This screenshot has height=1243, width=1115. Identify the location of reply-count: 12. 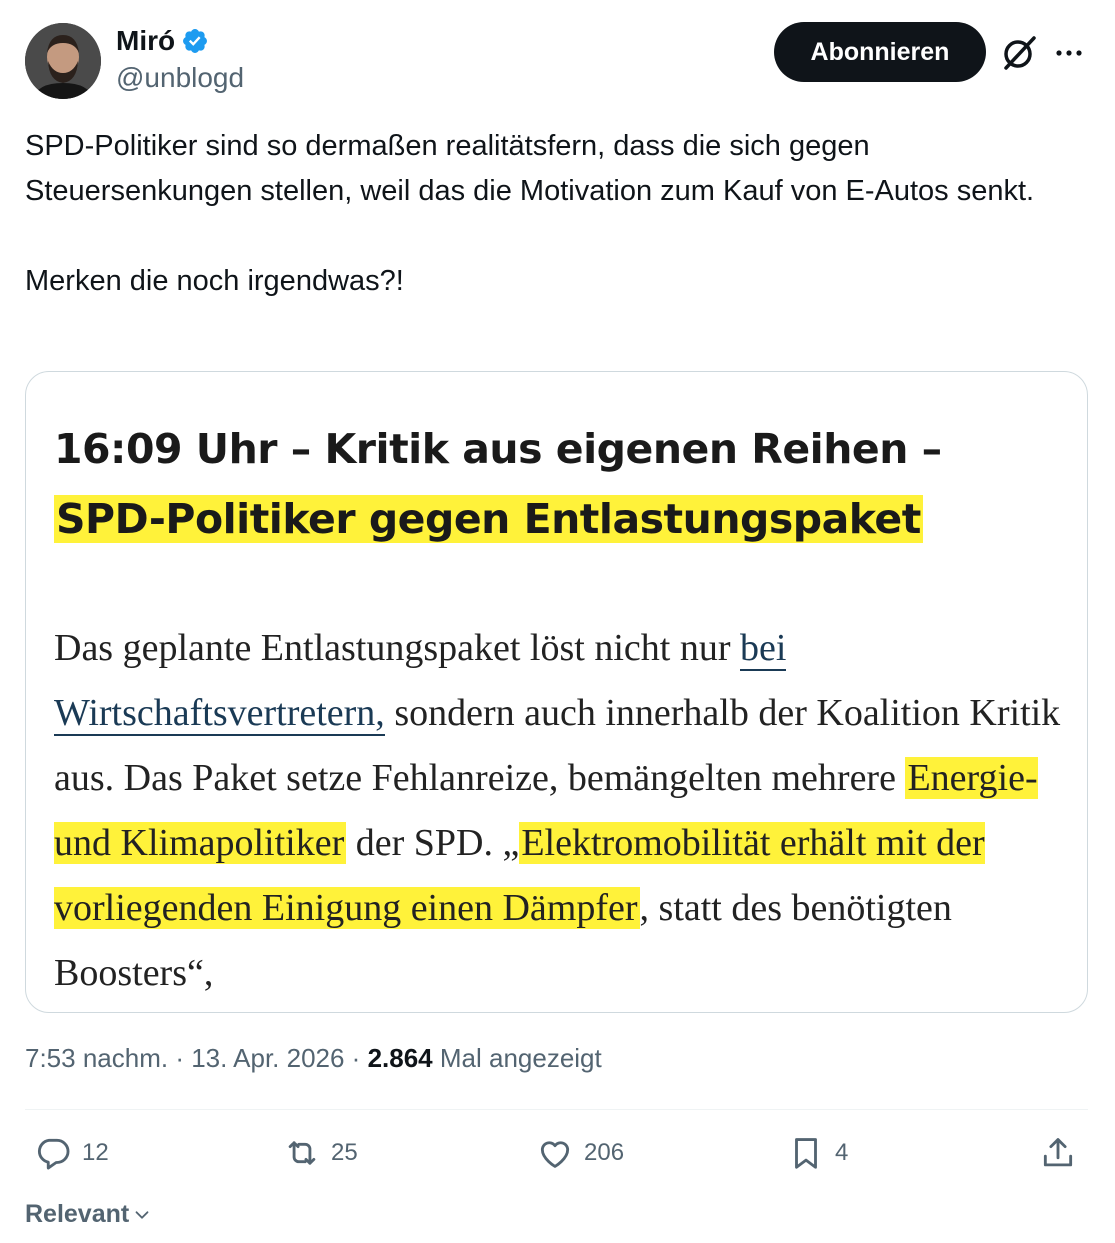
(95, 1152).